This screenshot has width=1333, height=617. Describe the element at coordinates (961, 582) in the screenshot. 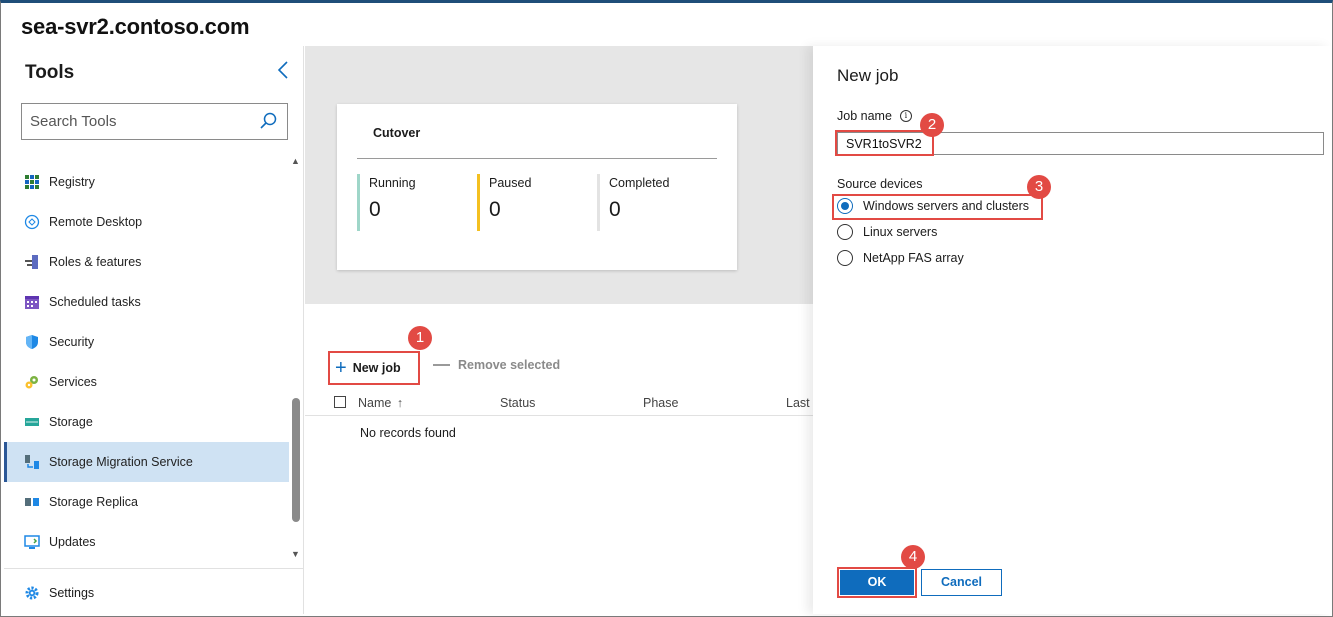

I see `cancel-button: Cancel` at that location.